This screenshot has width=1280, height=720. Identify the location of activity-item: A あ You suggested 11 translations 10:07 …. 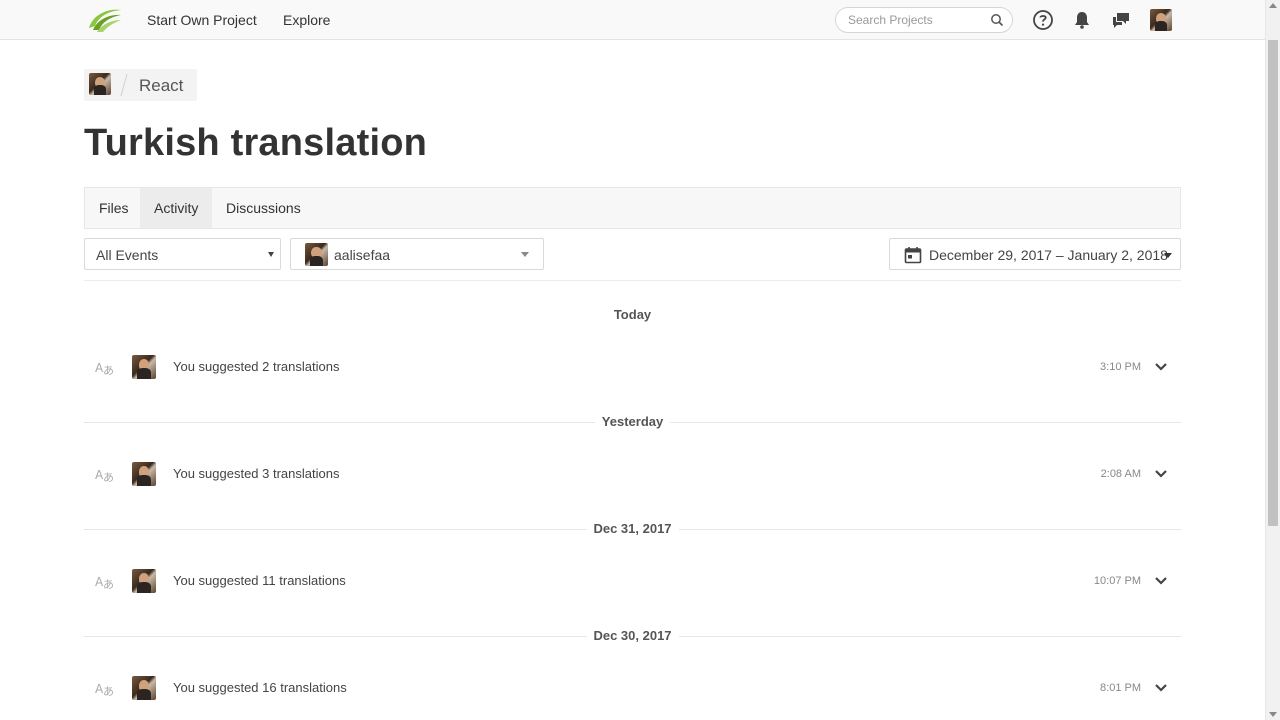
(632, 581).